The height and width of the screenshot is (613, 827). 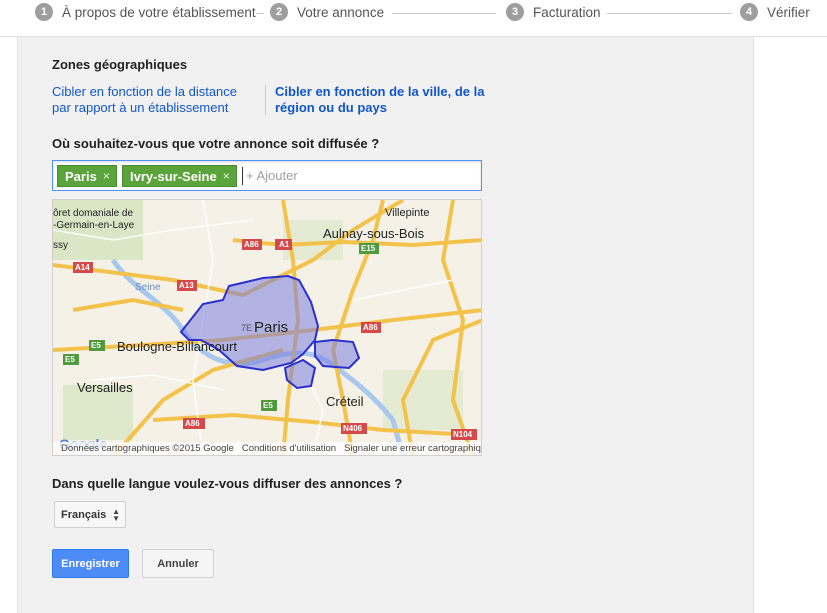 What do you see at coordinates (265, 100) in the screenshot?
I see `target-divider` at bounding box center [265, 100].